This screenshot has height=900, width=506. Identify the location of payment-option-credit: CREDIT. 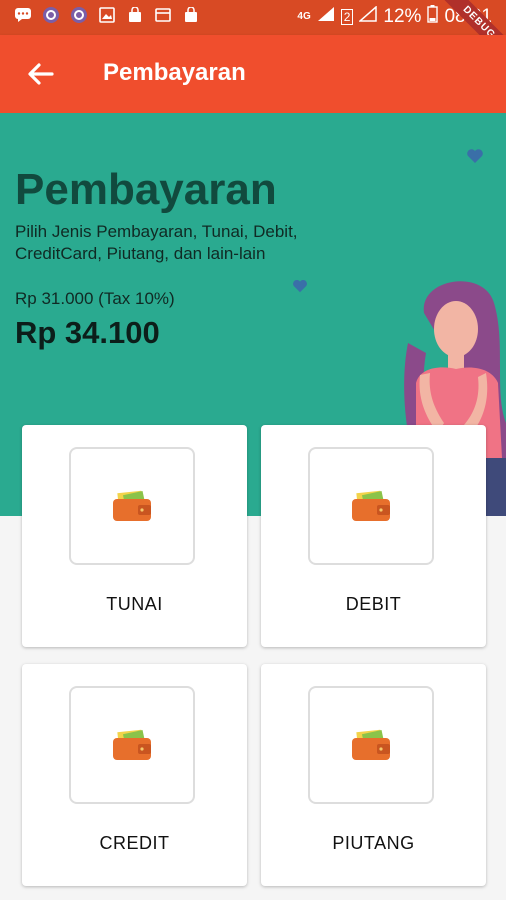
(134, 775).